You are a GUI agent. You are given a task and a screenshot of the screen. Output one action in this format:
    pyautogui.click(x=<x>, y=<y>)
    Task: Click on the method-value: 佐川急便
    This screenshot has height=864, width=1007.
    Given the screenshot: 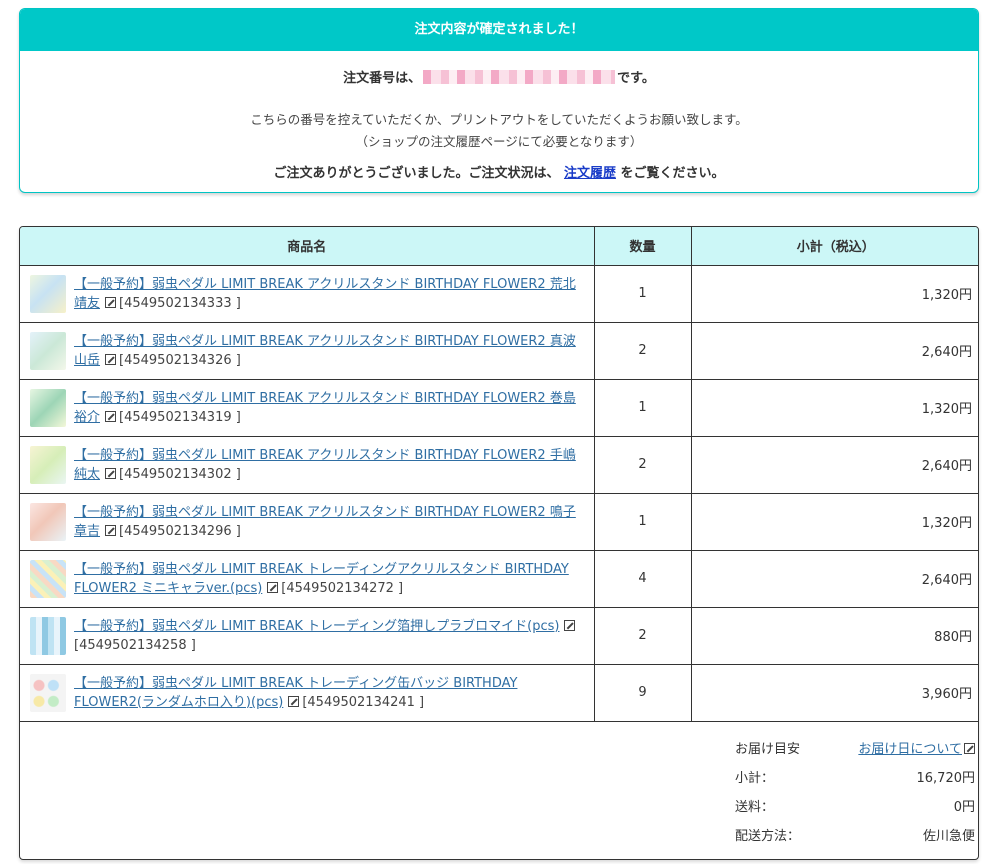 What is the action you would take?
    pyautogui.click(x=948, y=836)
    